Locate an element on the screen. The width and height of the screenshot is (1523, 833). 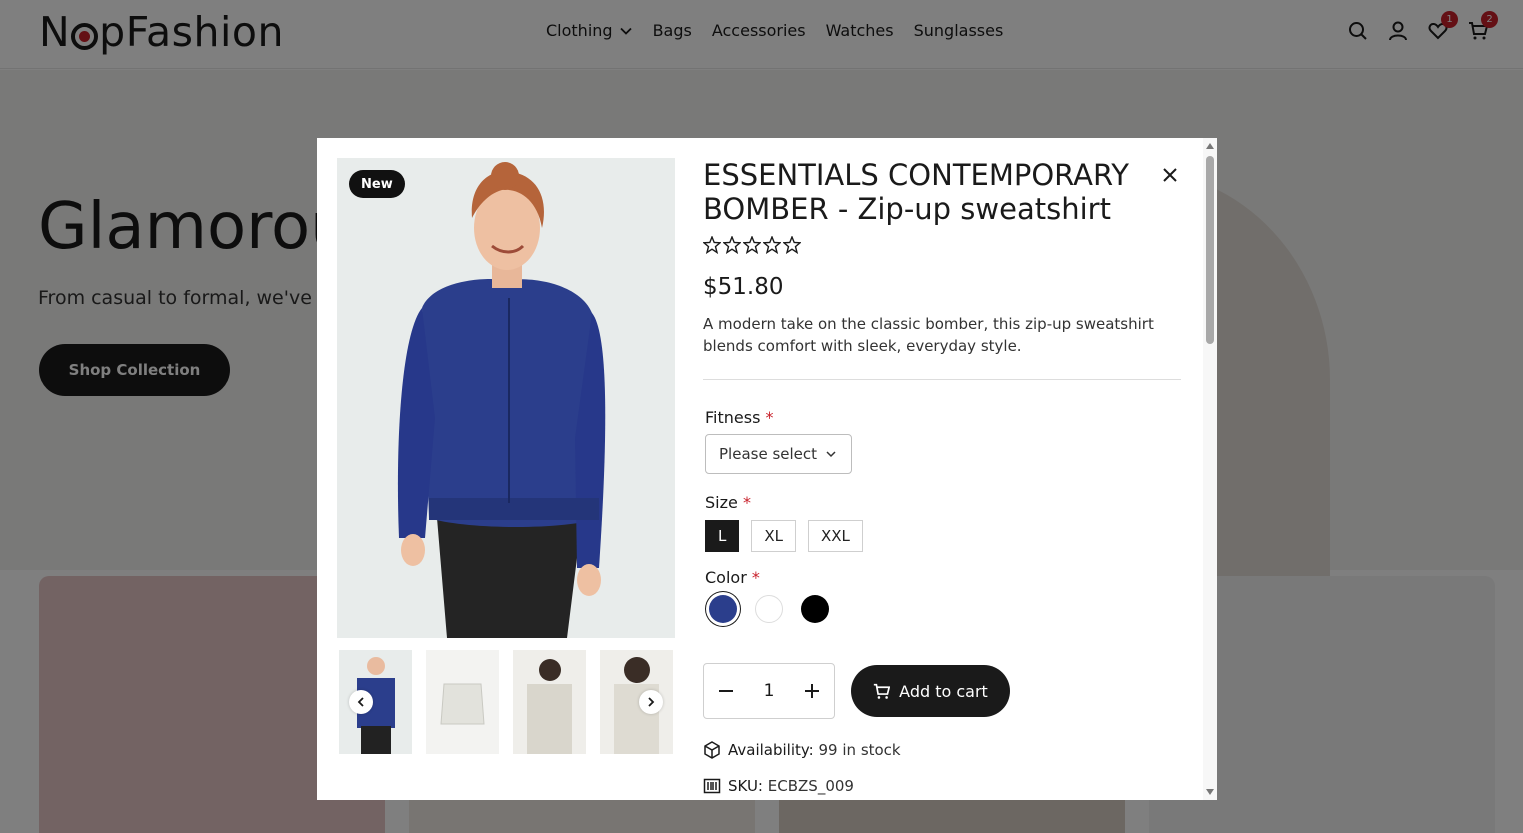
close-icon is located at coordinates (1170, 175).